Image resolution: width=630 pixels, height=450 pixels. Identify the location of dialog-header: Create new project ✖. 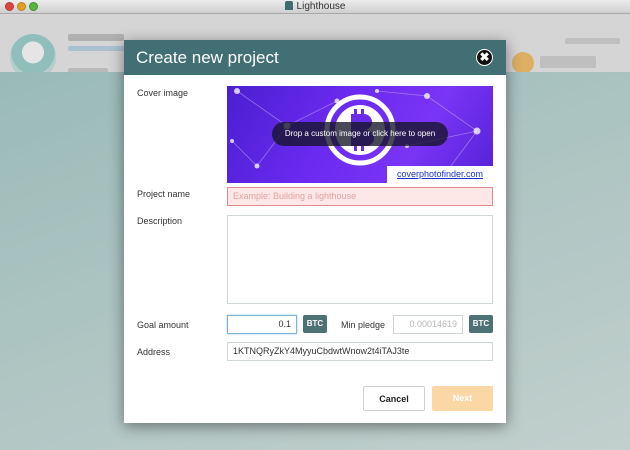
(315, 57).